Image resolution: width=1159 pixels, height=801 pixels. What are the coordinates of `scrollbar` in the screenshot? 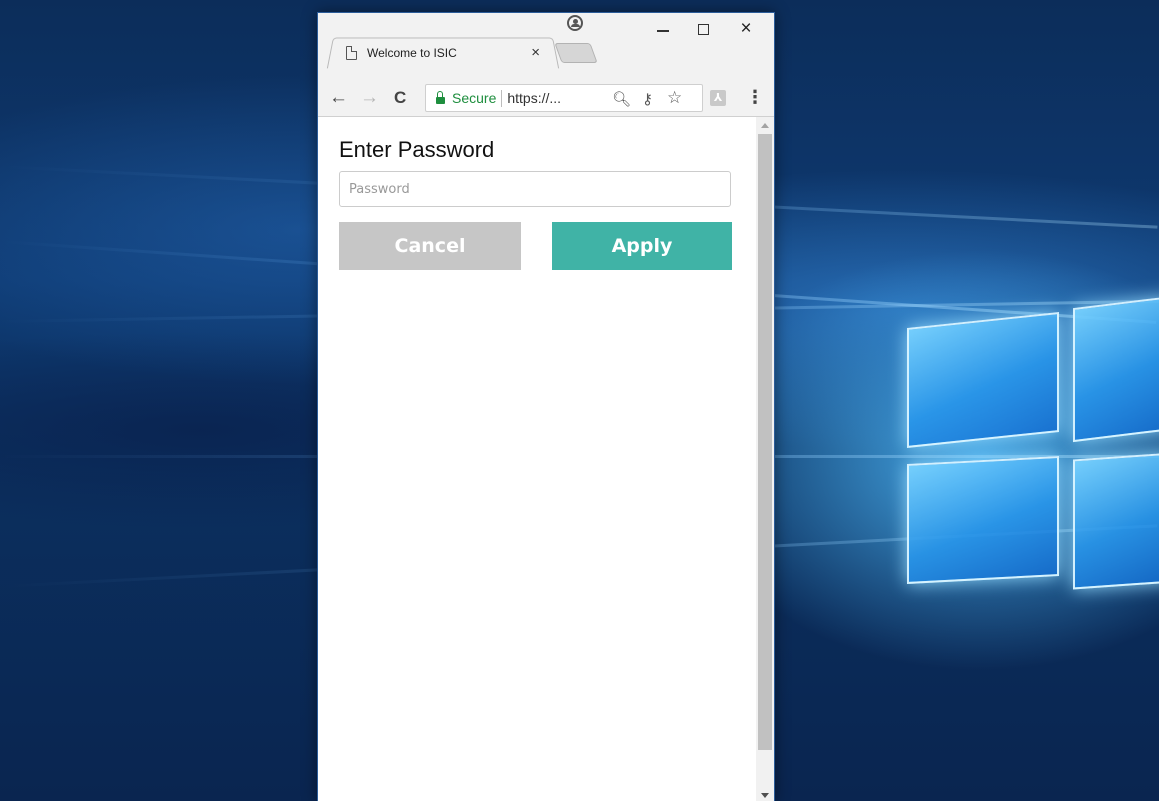 It's located at (765, 459).